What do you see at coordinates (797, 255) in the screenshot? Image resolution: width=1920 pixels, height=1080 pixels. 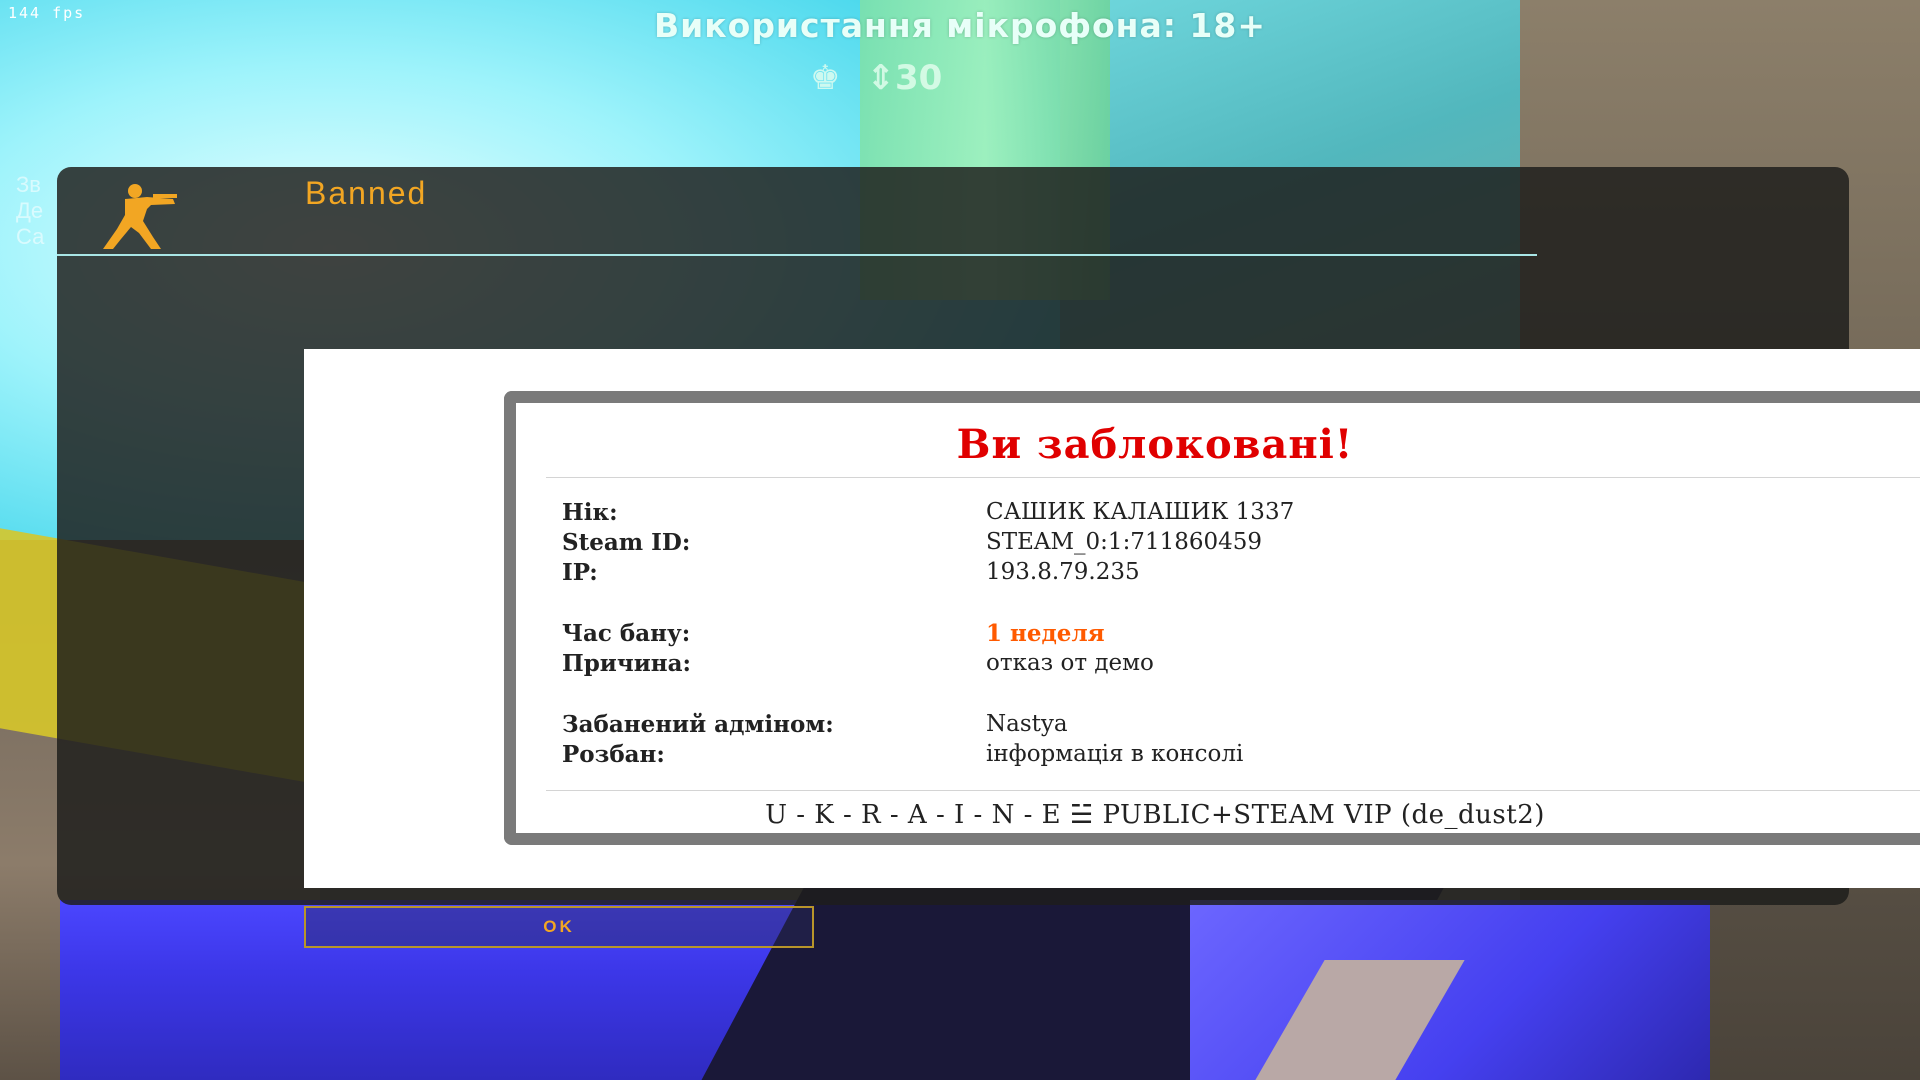 I see `motd-divider` at bounding box center [797, 255].